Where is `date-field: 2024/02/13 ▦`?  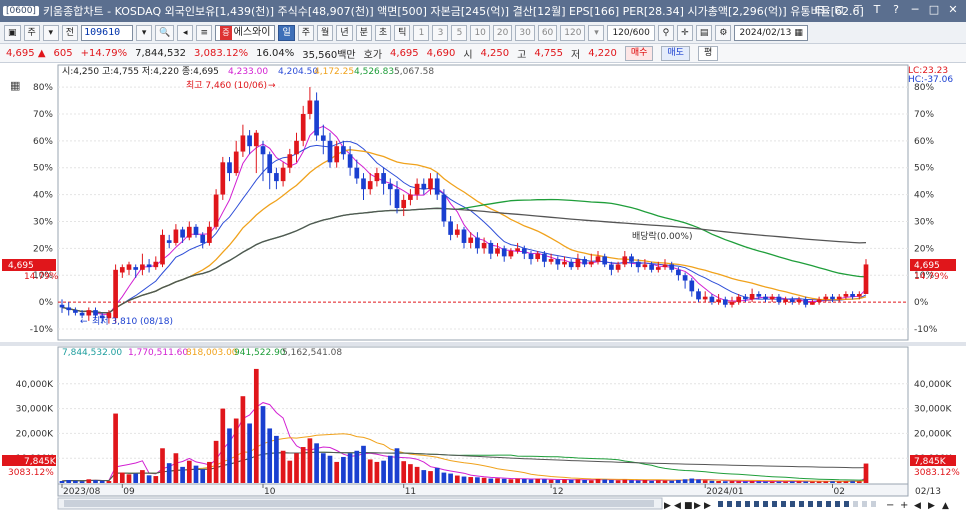 date-field: 2024/02/13 ▦ is located at coordinates (771, 32).